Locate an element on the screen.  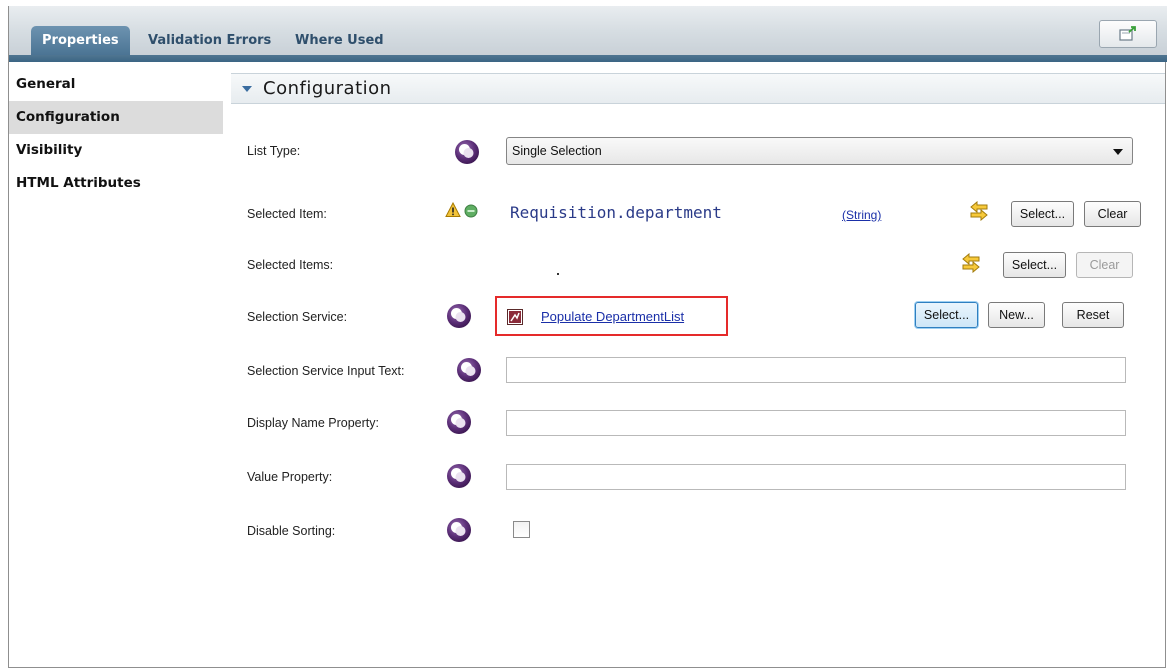
sidebar-item-html-attributes: HTML Attributes is located at coordinates (116, 183).